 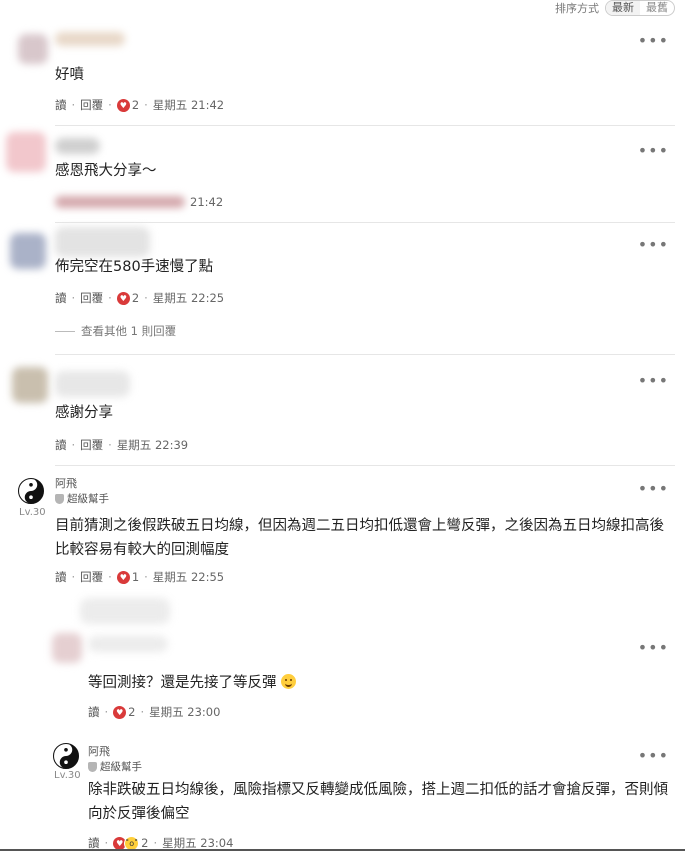 What do you see at coordinates (657, 8) in the screenshot?
I see `sort-option-oldest: 最舊` at bounding box center [657, 8].